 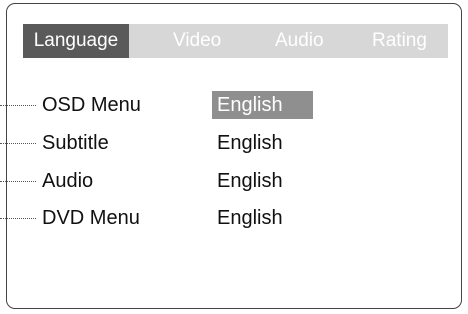 I want to click on setting-row-dvd-menu: DVD Menu English, so click(x=234, y=218).